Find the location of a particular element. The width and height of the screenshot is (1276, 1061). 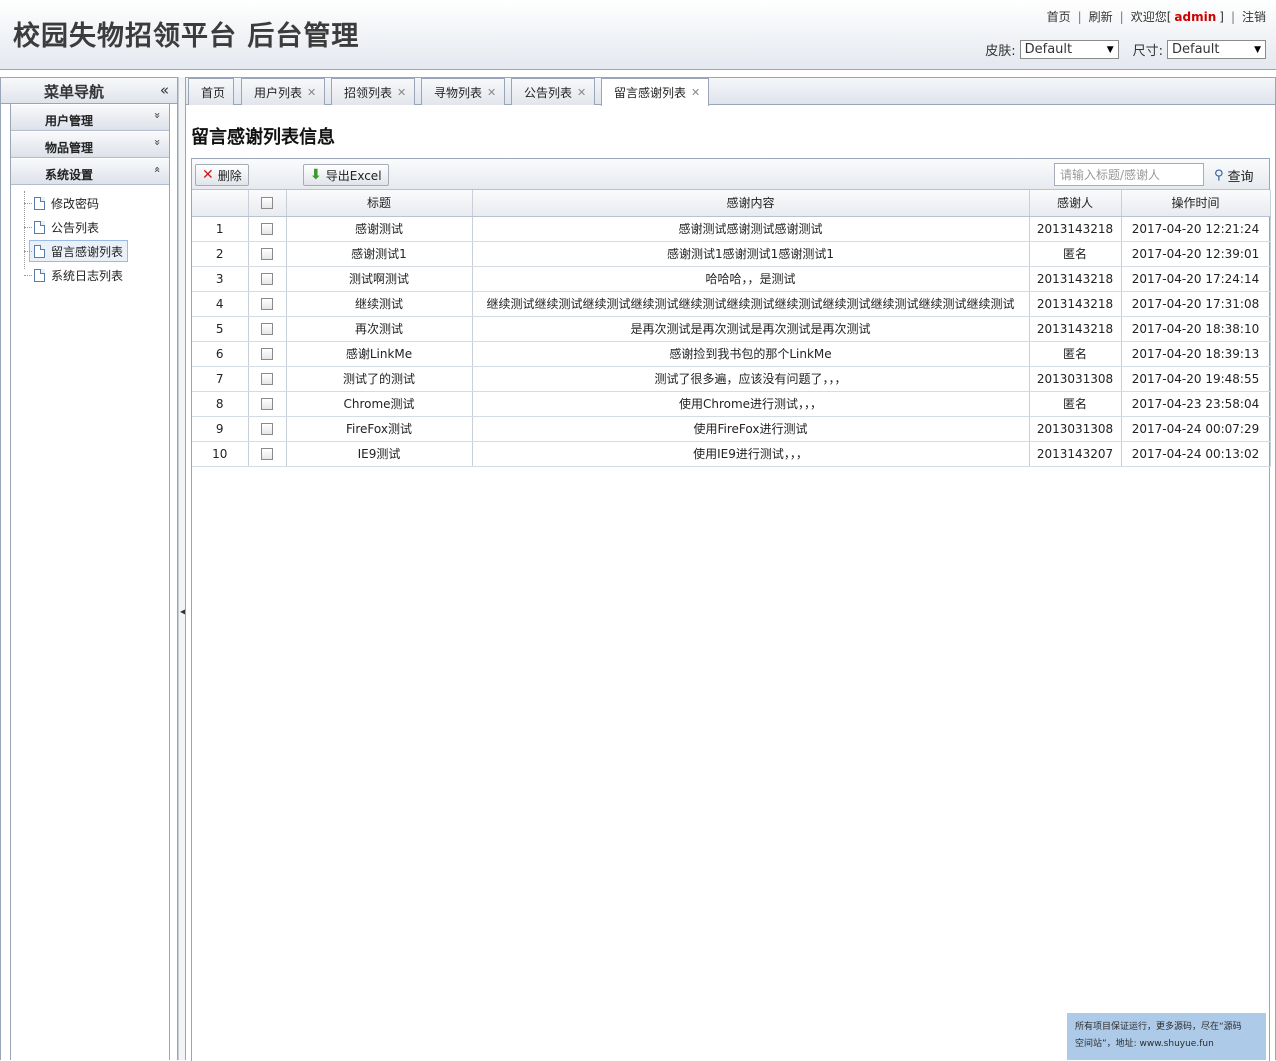

thanker-cell: 匿名 is located at coordinates (1075, 254).